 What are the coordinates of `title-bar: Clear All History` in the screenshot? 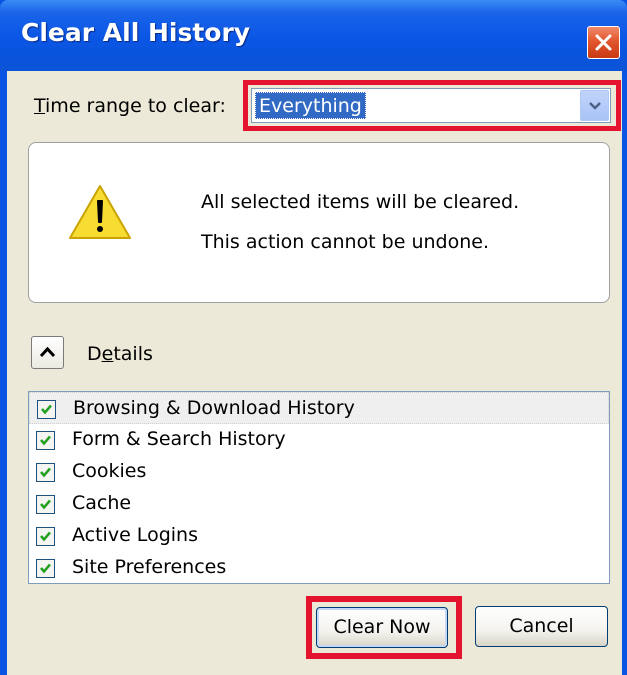 It's located at (313, 35).